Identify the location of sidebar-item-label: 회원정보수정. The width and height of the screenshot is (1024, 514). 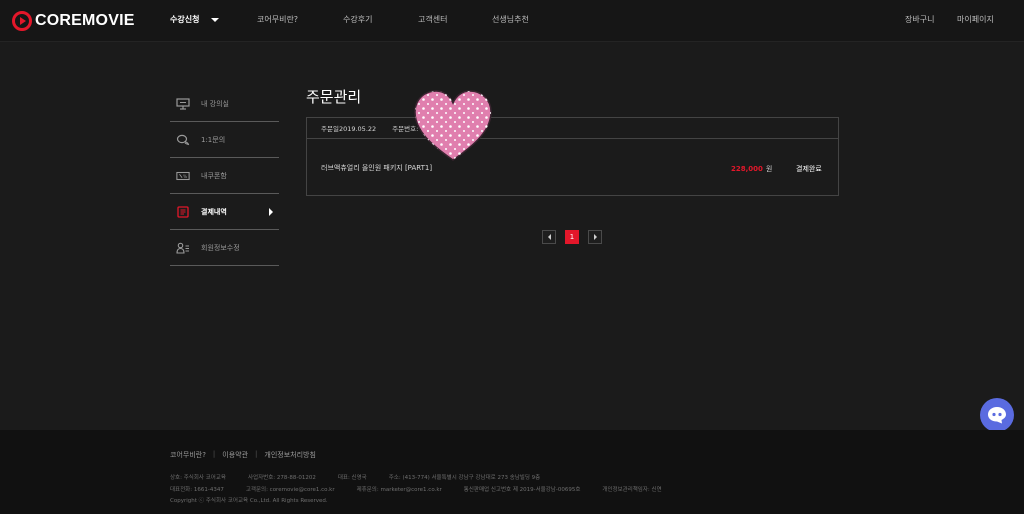
(220, 247).